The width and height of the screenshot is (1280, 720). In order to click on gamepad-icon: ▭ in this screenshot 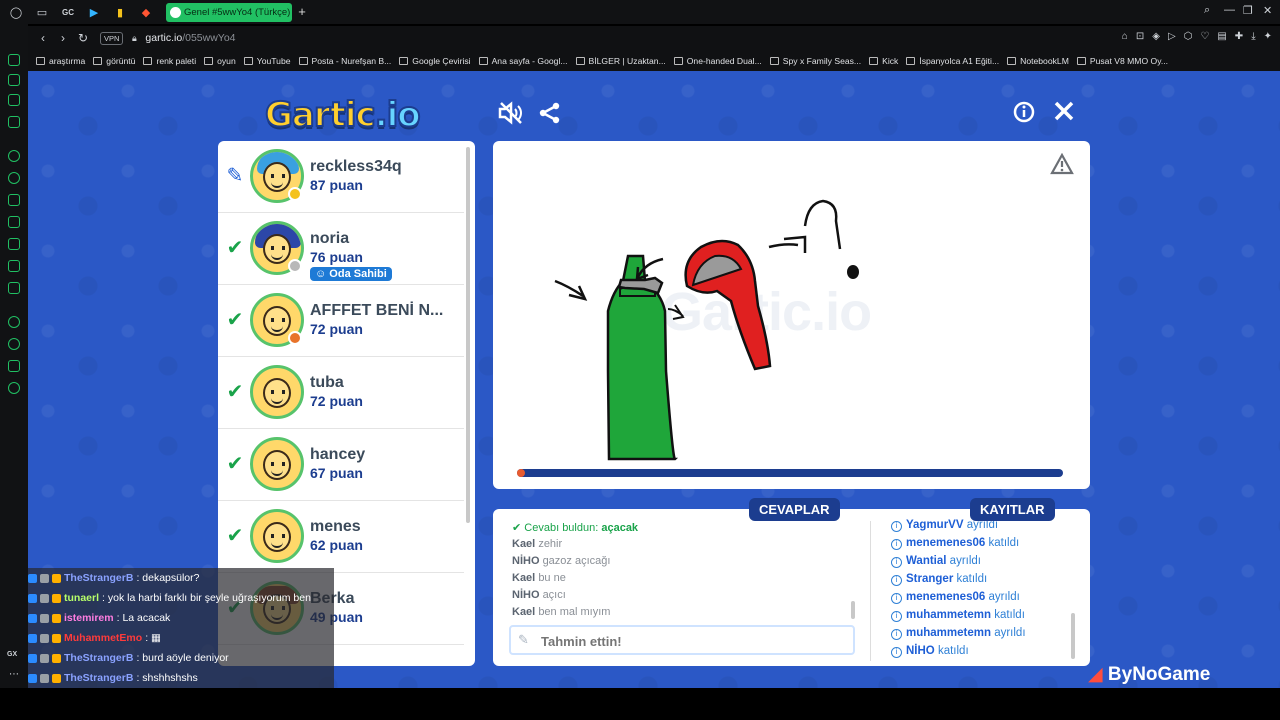, I will do `click(42, 12)`.